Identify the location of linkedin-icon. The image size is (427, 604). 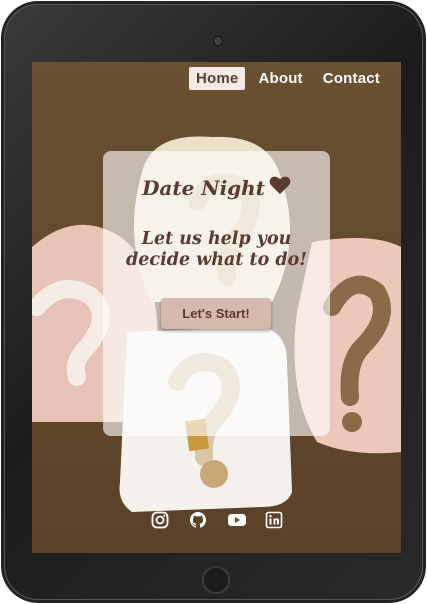
(274, 520).